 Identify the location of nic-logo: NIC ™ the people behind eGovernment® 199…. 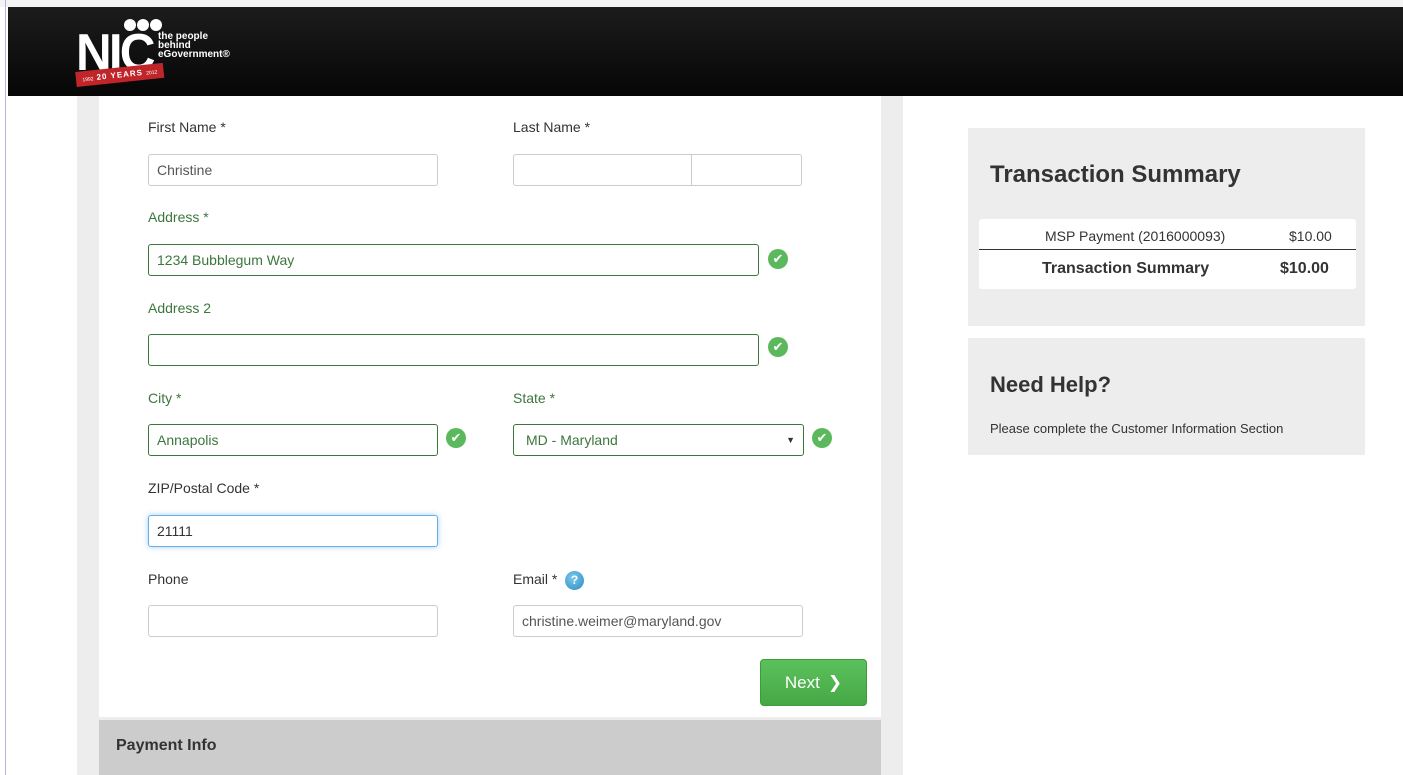
(170, 54).